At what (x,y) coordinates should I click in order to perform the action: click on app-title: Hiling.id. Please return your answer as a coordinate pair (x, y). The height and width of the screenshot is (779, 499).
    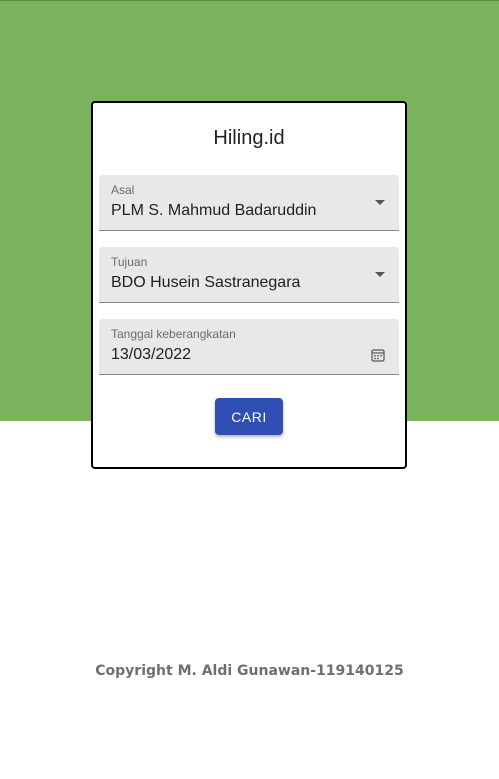
    Looking at the image, I should click on (249, 138).